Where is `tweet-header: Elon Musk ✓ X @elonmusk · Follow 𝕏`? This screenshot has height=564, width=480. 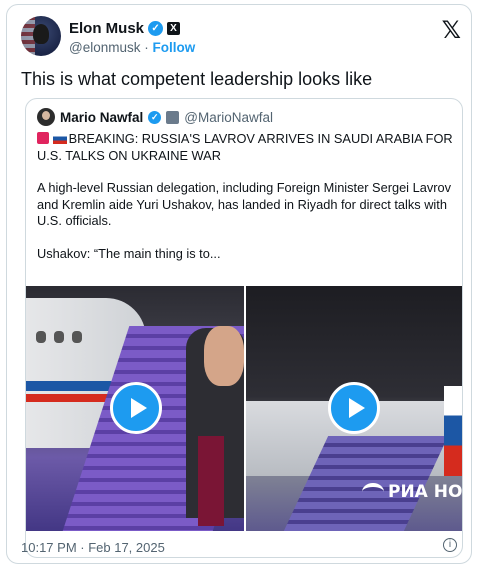
tweet-header: Elon Musk ✓ X @elonmusk · Follow 𝕏 is located at coordinates (241, 38).